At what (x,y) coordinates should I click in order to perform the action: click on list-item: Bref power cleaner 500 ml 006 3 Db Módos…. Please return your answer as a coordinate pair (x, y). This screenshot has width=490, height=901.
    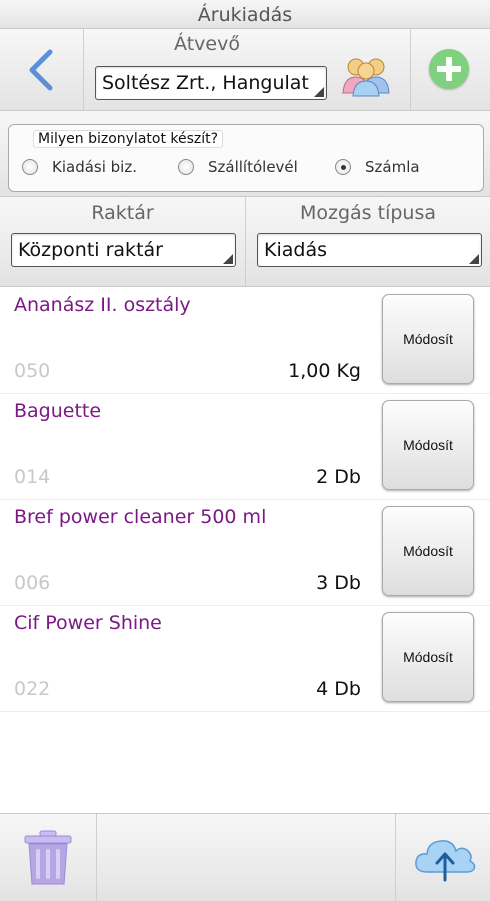
    Looking at the image, I should click on (245, 553).